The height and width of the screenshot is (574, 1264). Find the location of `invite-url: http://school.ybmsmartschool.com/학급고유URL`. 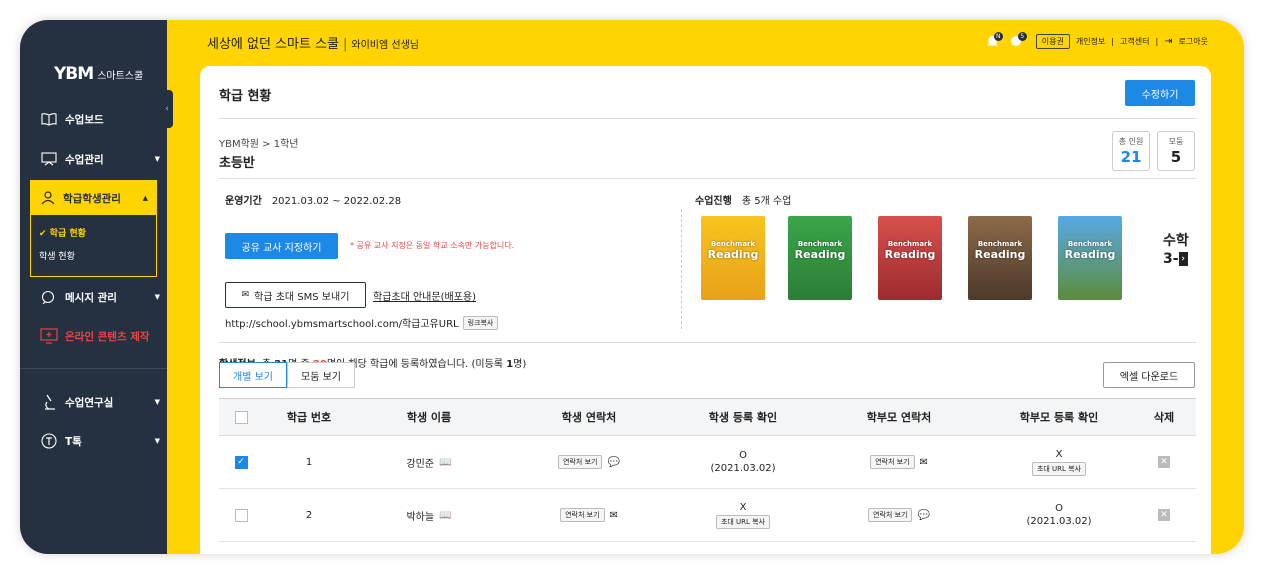

invite-url: http://school.ybmsmartschool.com/학급고유URL is located at coordinates (342, 324).